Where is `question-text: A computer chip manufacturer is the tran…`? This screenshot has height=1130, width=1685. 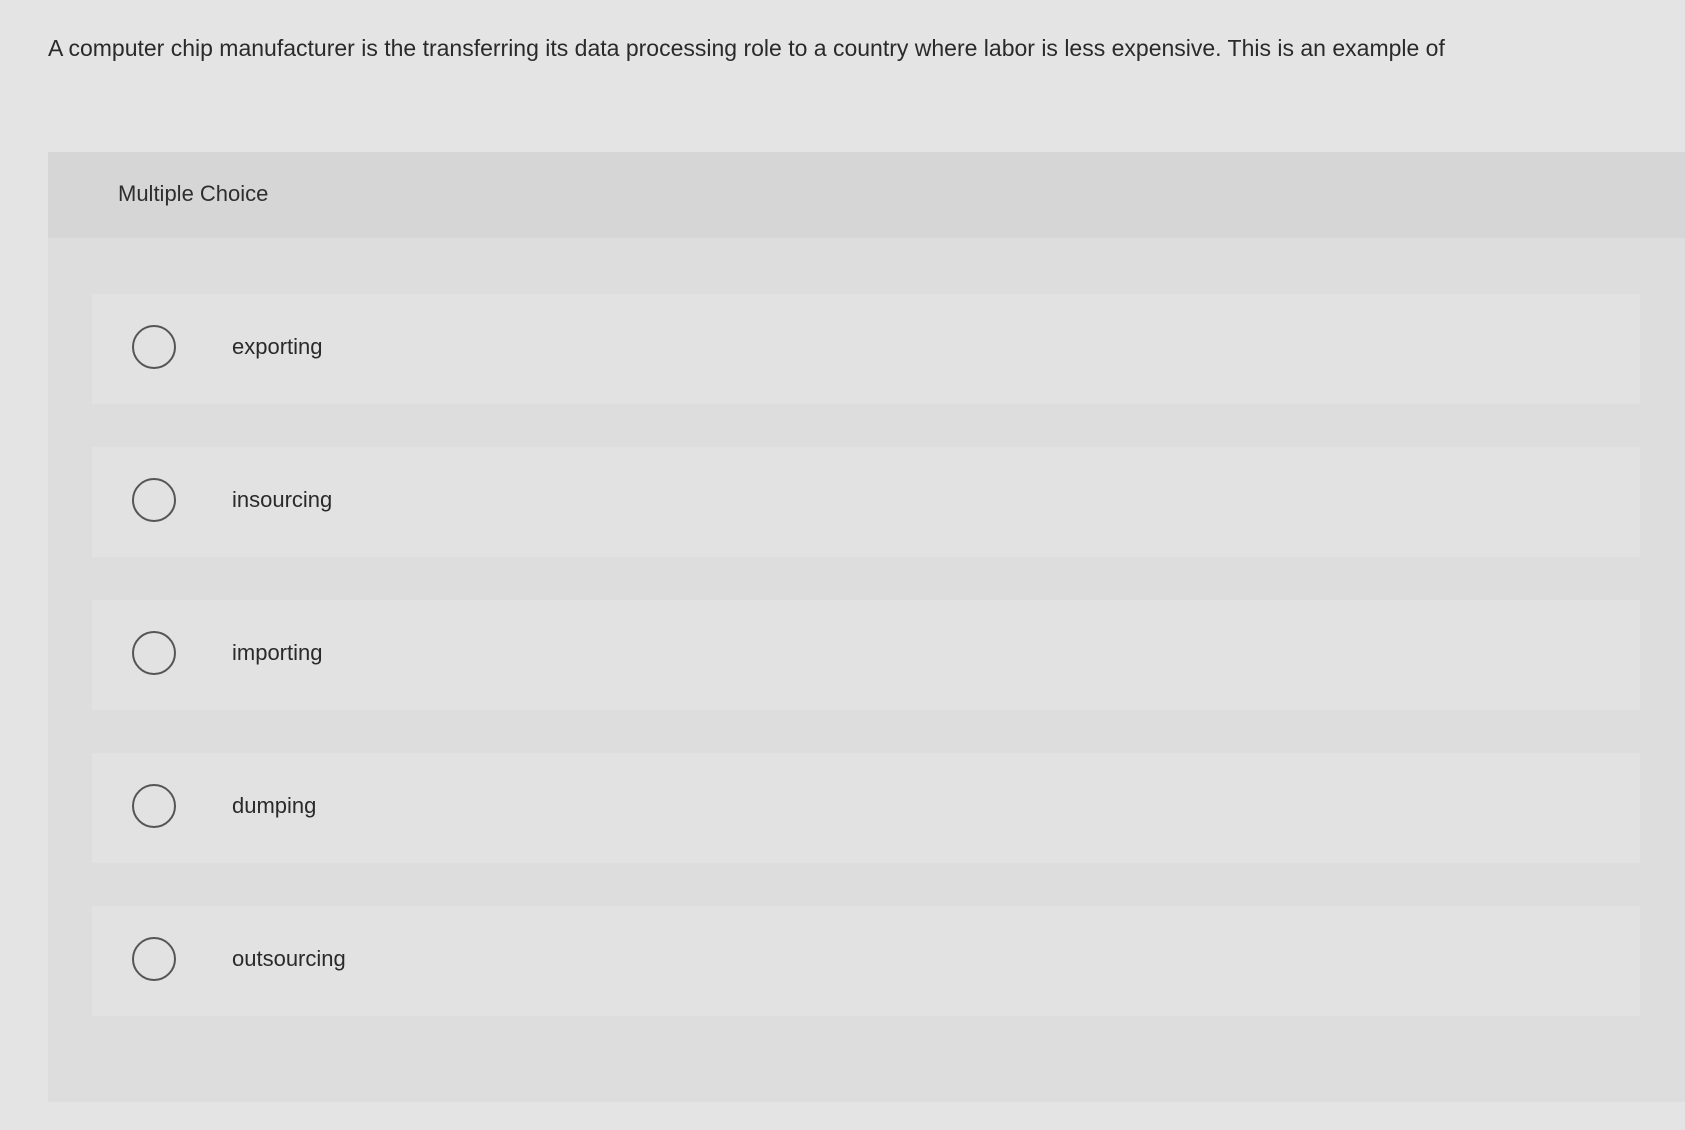
question-text: A computer chip manufacturer is the tran… is located at coordinates (746, 48).